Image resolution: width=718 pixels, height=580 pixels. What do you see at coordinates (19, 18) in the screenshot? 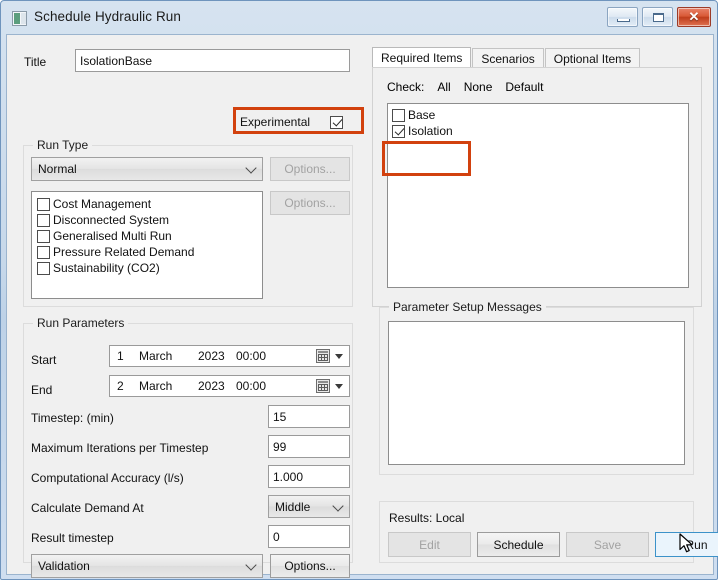
I see `app-icon` at bounding box center [19, 18].